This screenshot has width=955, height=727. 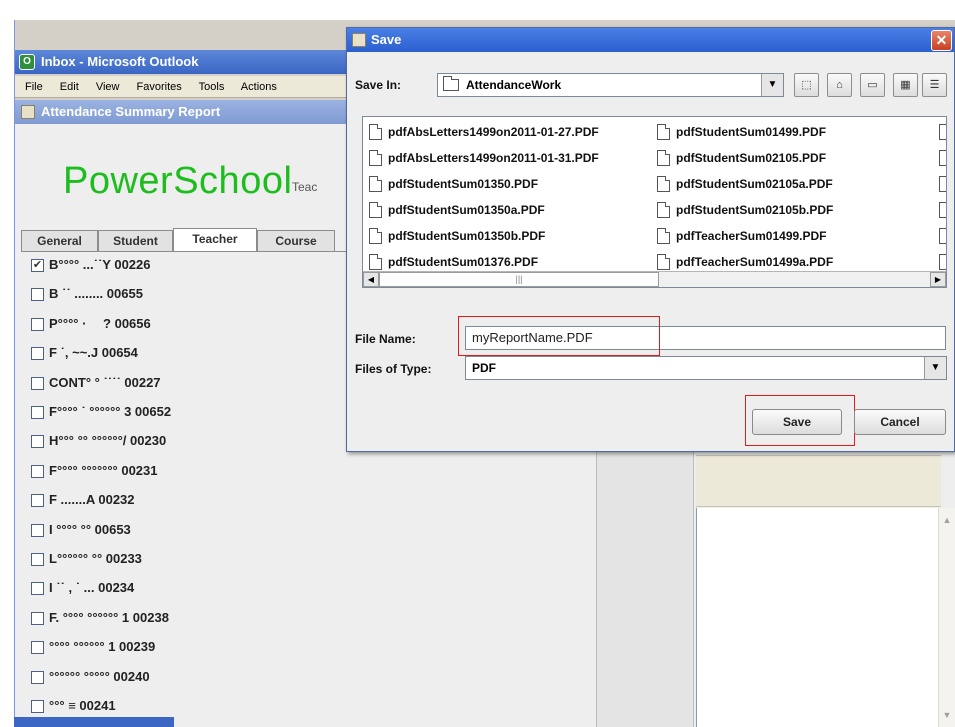 What do you see at coordinates (905, 85) in the screenshot?
I see `list-view-button: ▦` at bounding box center [905, 85].